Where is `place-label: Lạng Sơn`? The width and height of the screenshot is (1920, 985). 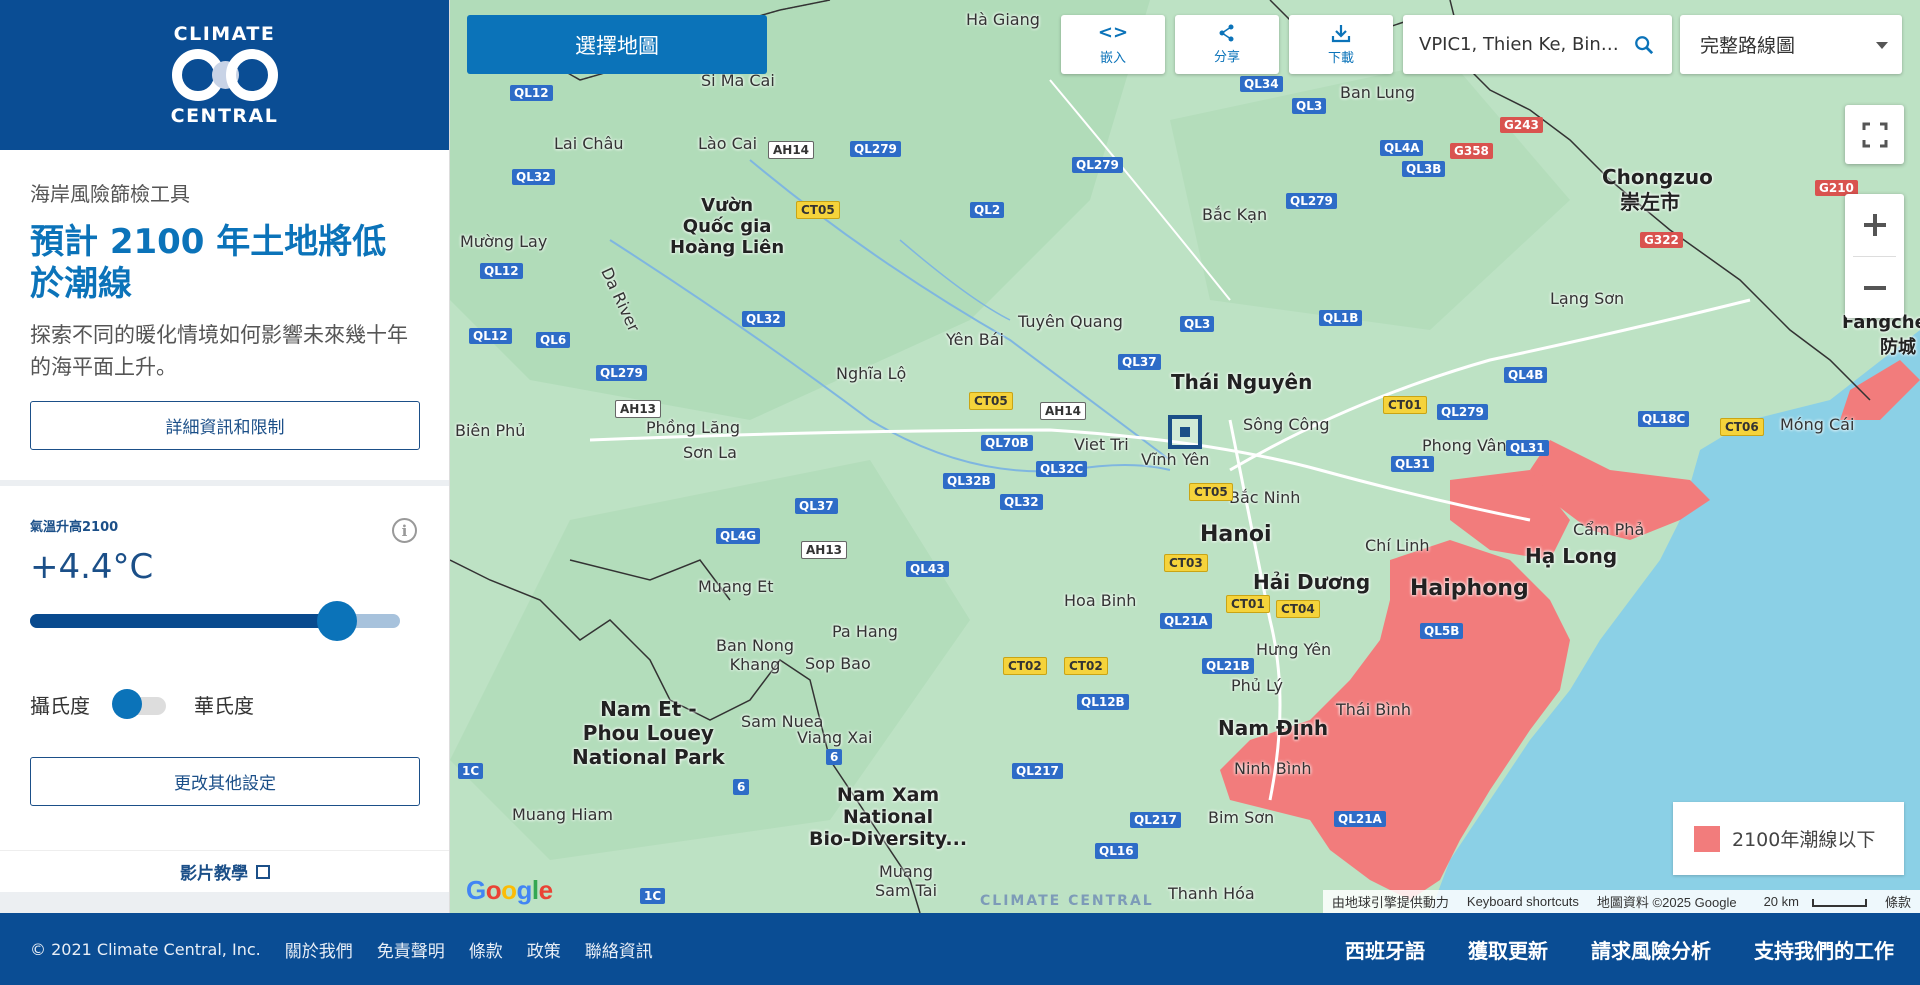 place-label: Lạng Sơn is located at coordinates (1587, 298).